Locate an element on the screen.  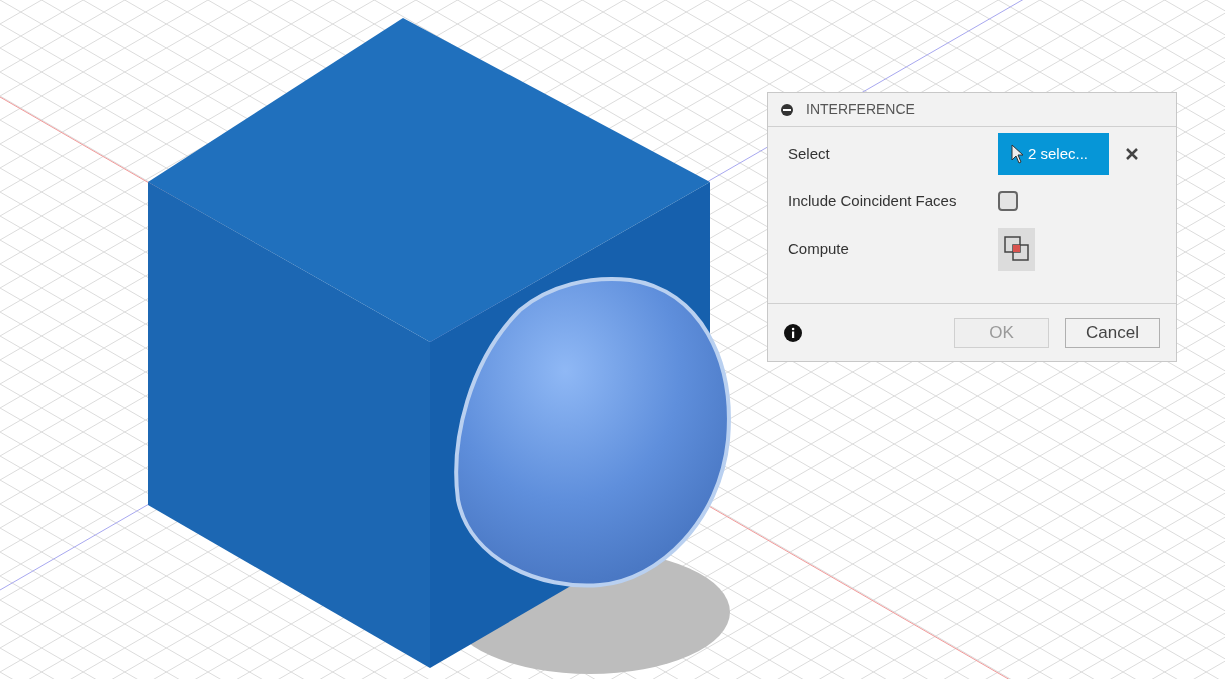
compute-button is located at coordinates (1016, 249).